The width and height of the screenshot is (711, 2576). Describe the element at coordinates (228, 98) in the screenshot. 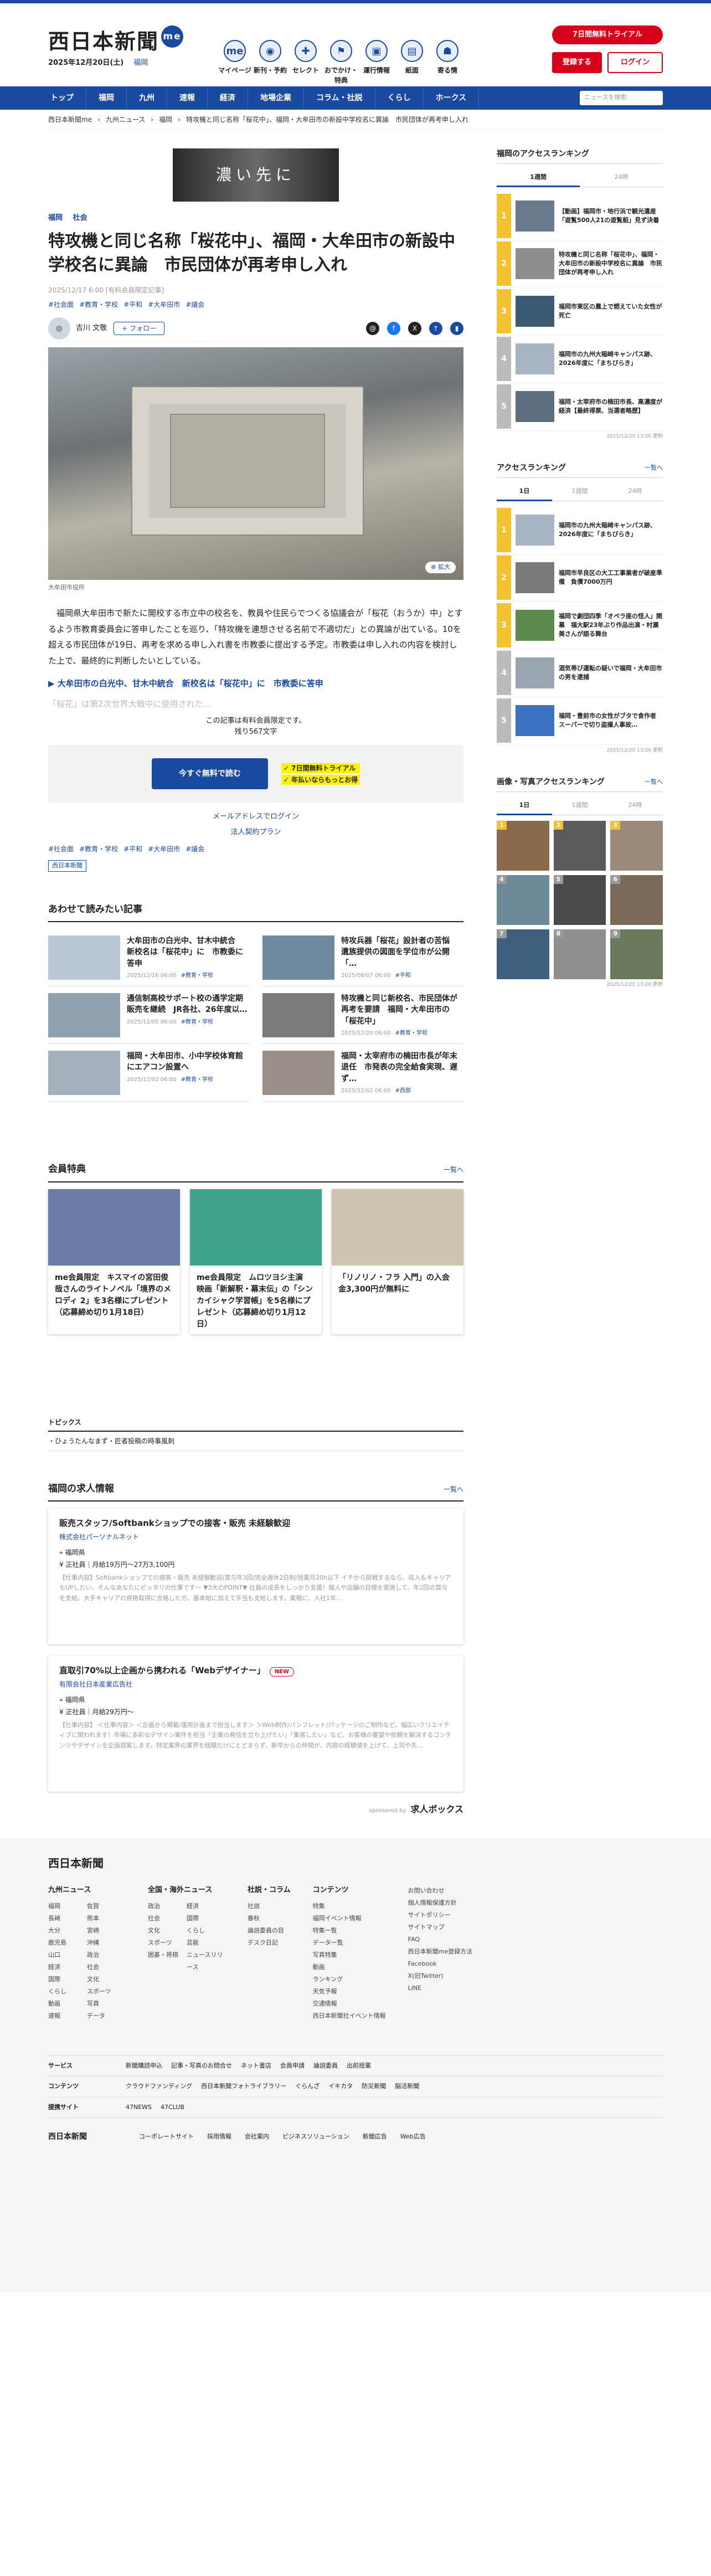

I see `gnav-item: 経済` at that location.